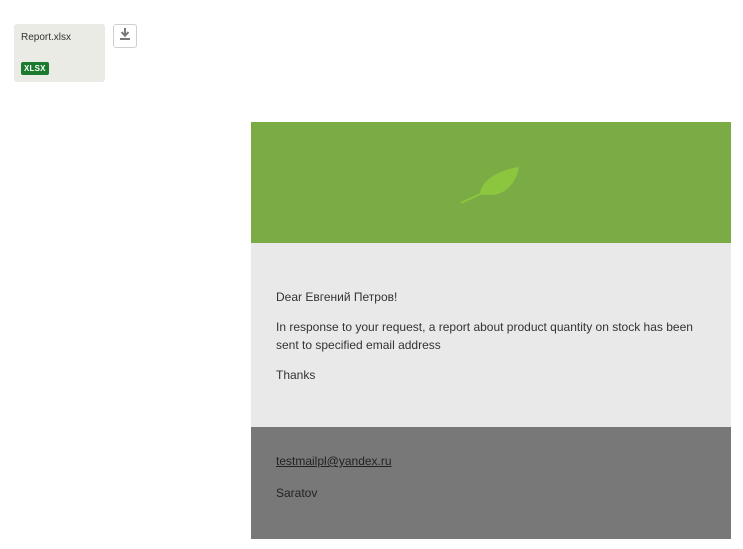  What do you see at coordinates (491, 483) in the screenshot?
I see `email-footer: testmailpl@yandex.ru Saratov` at bounding box center [491, 483].